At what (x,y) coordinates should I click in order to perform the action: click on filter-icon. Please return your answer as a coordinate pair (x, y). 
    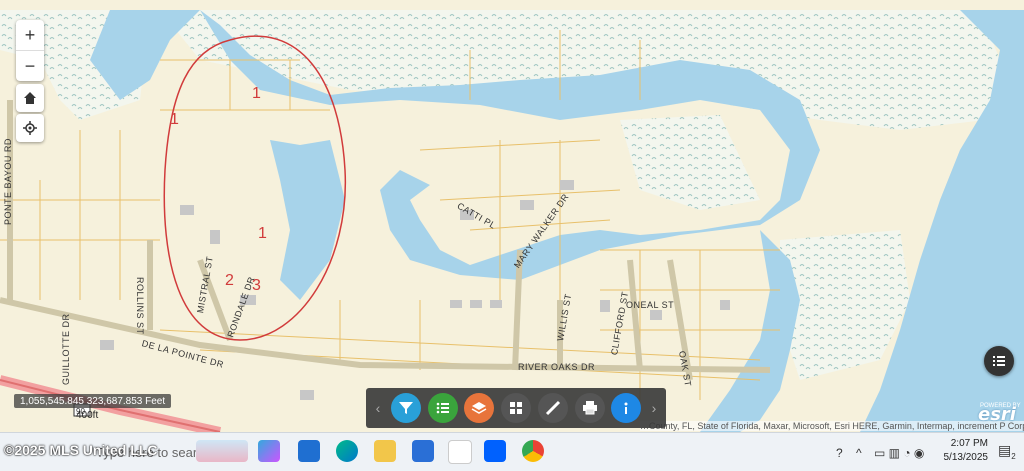
    Looking at the image, I should click on (405, 408).